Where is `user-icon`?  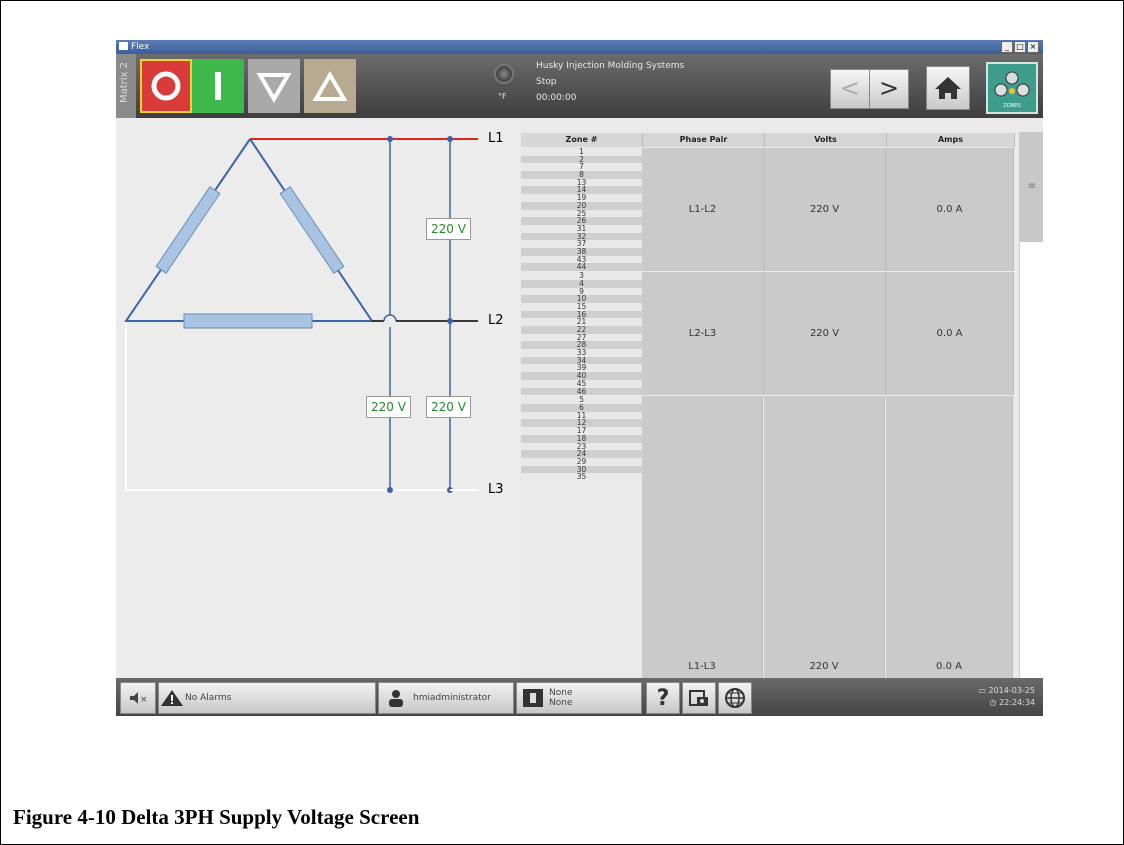 user-icon is located at coordinates (396, 698).